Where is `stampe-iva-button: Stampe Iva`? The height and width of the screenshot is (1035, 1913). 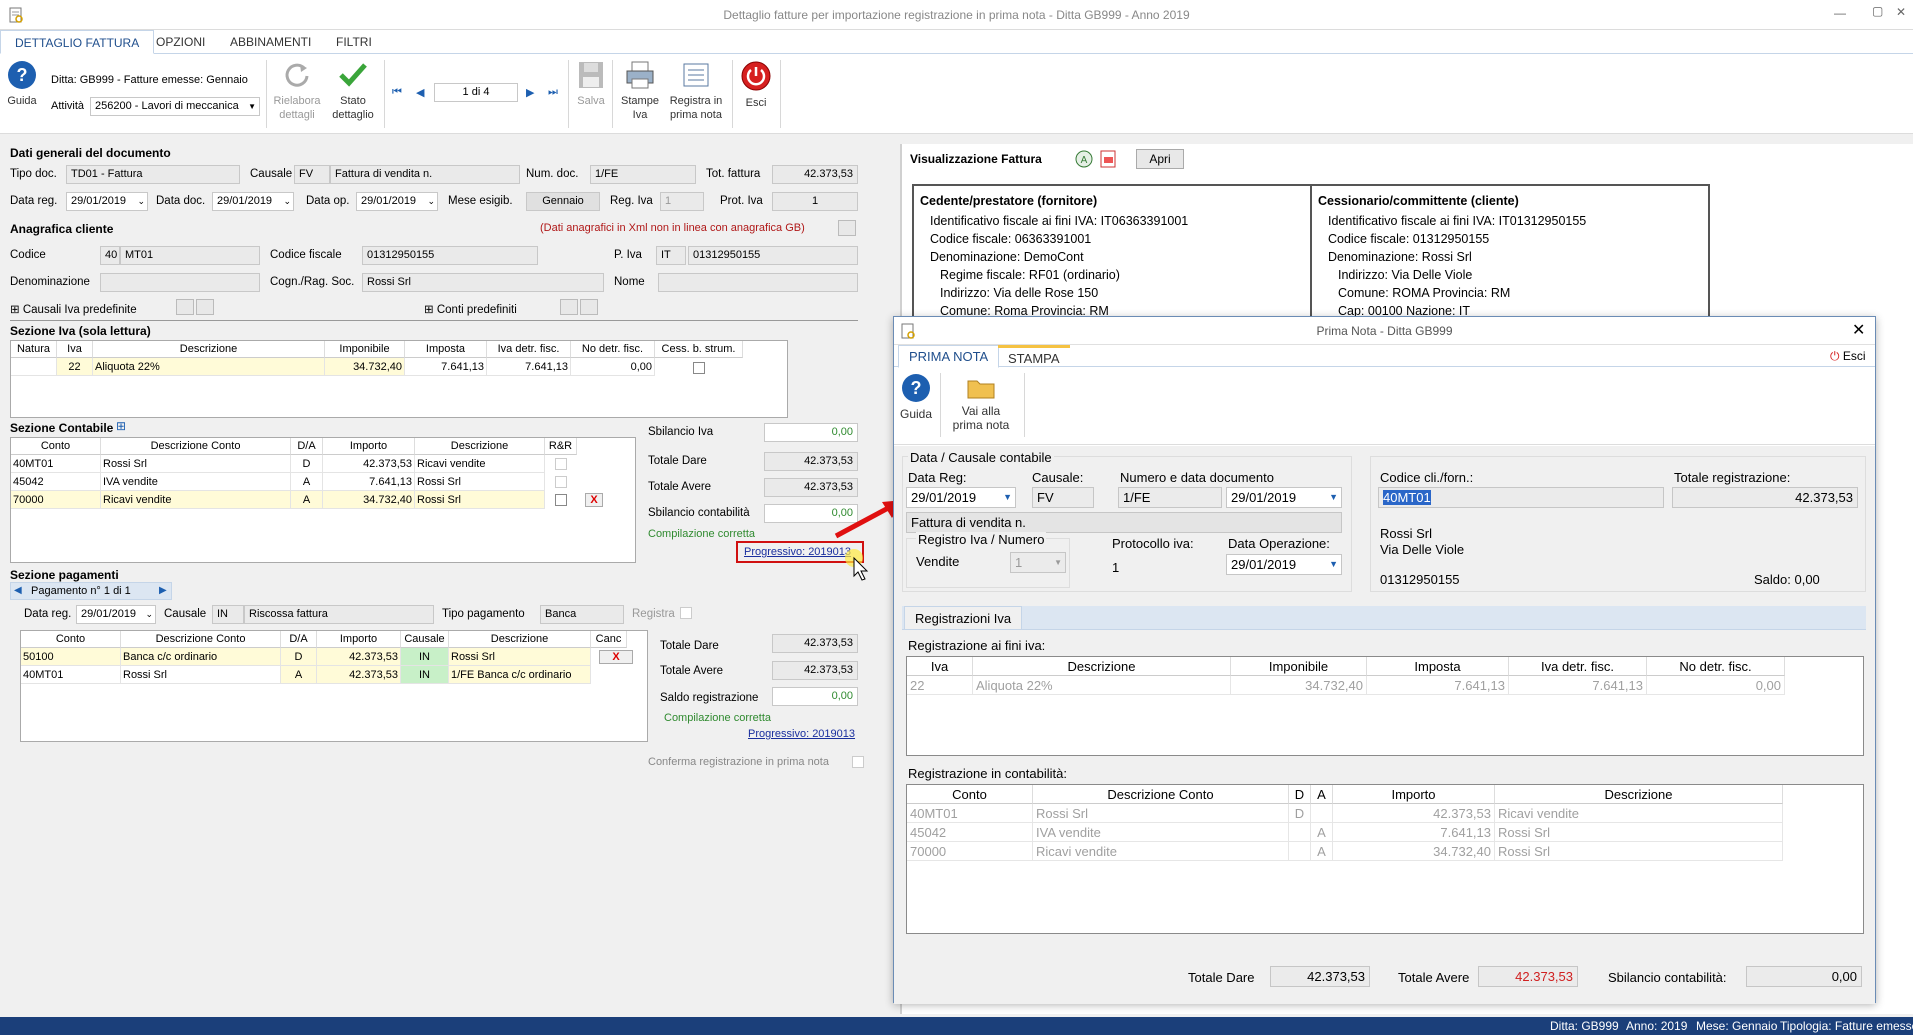
stampe-iva-button: Stampe Iva is located at coordinates (640, 91).